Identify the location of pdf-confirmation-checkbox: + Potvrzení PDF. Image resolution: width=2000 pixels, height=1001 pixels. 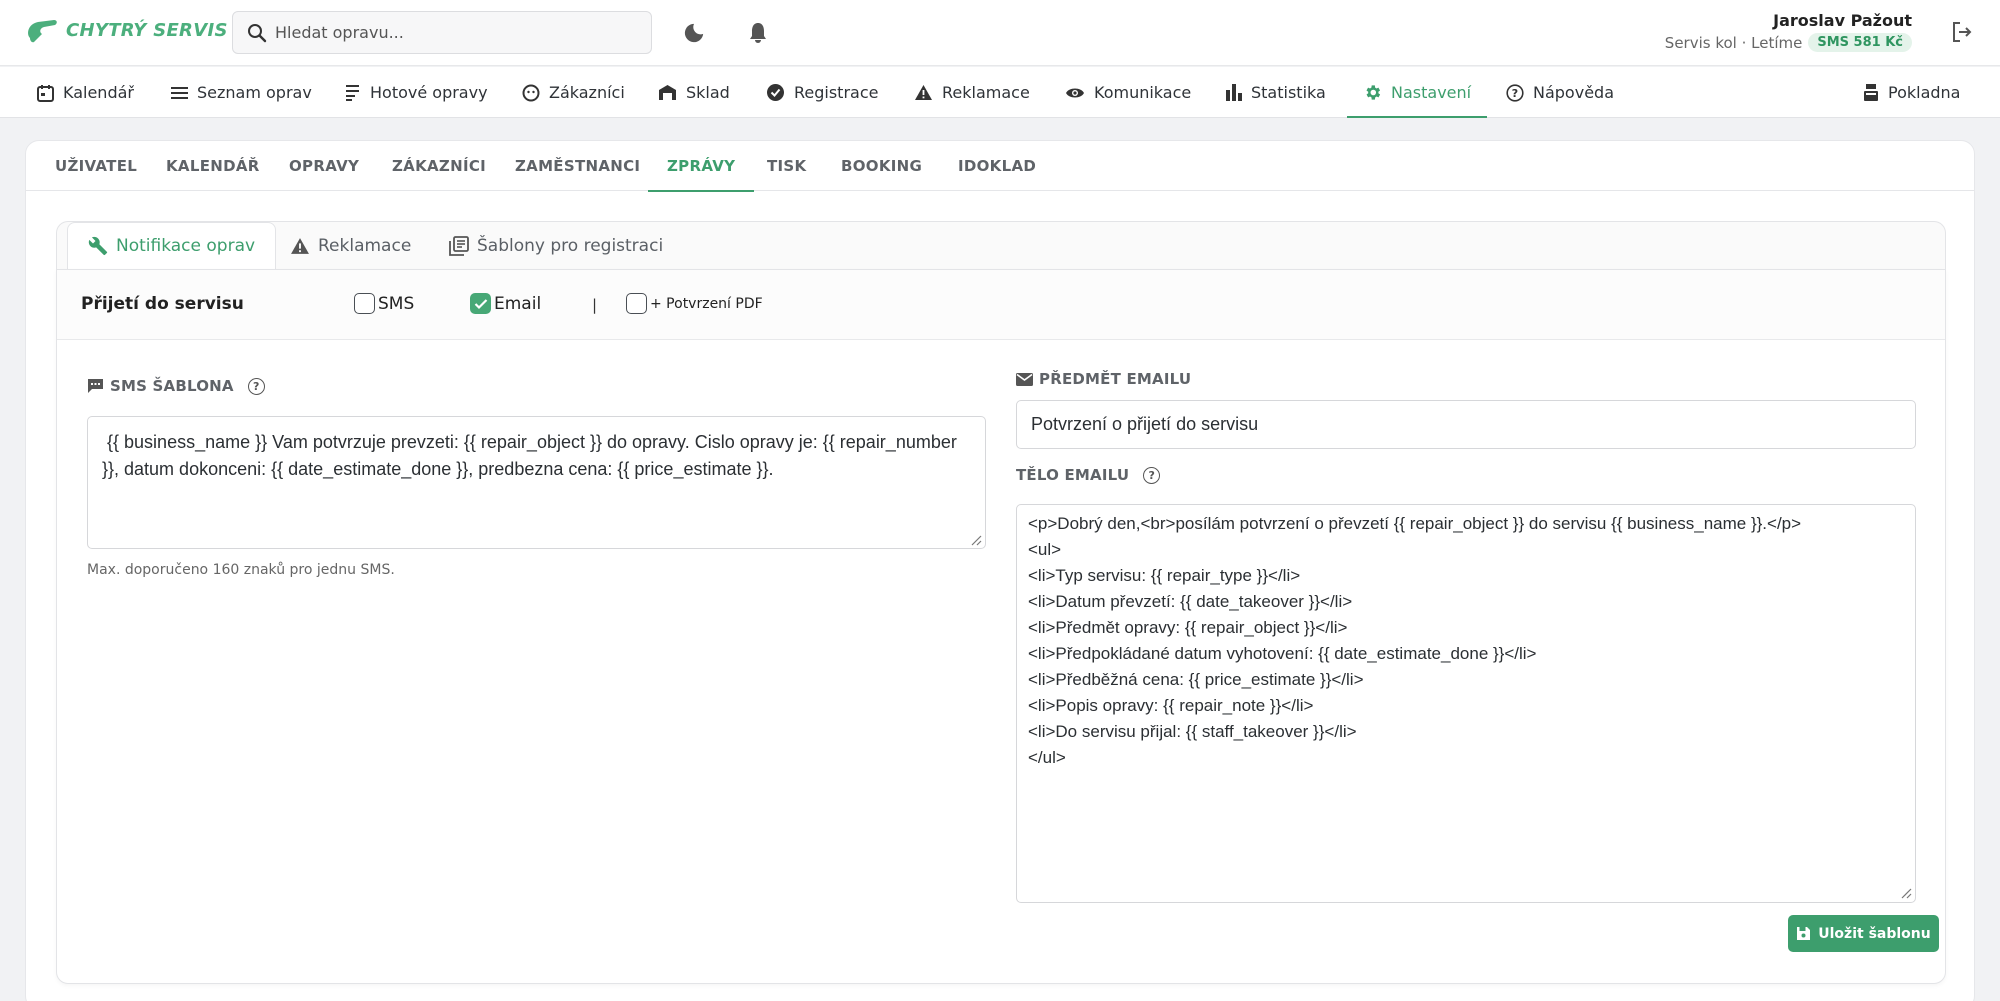
(694, 303).